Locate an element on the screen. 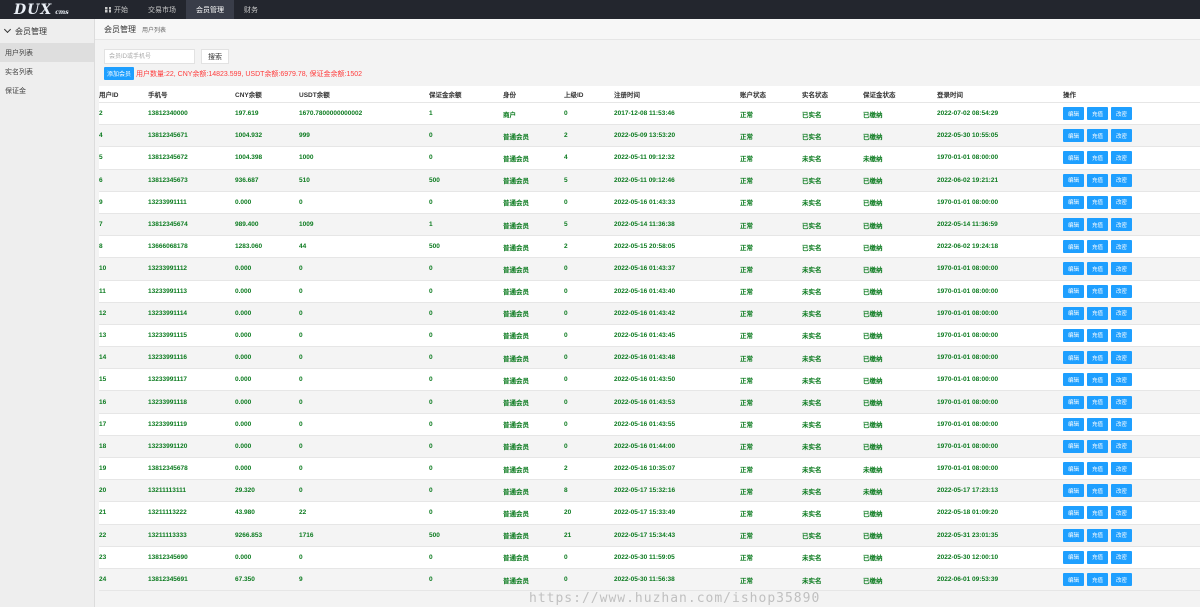 Image resolution: width=1200 pixels, height=607 pixels. table-cell: 0.000 is located at coordinates (243, 402).